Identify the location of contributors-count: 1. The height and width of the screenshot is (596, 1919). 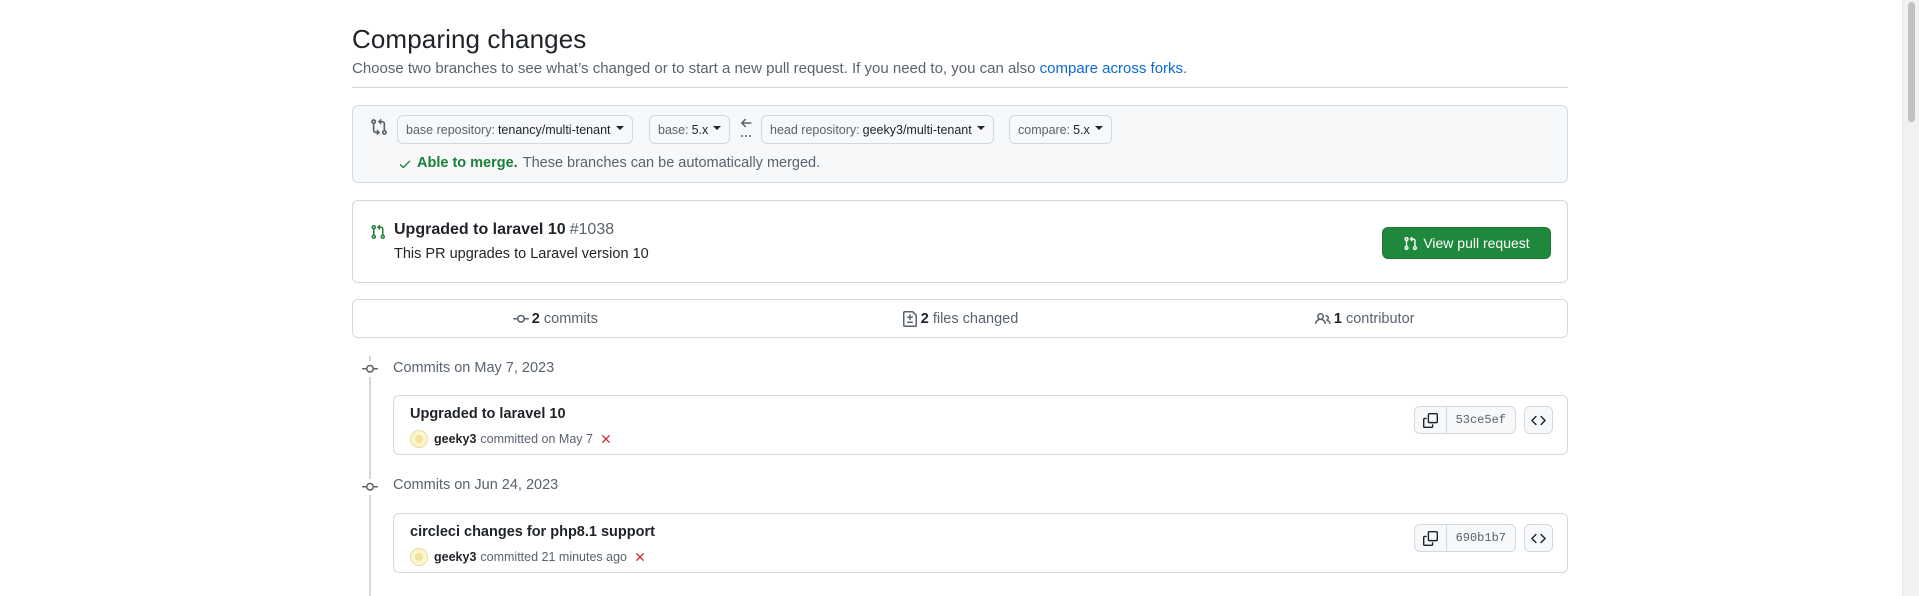
(1337, 318).